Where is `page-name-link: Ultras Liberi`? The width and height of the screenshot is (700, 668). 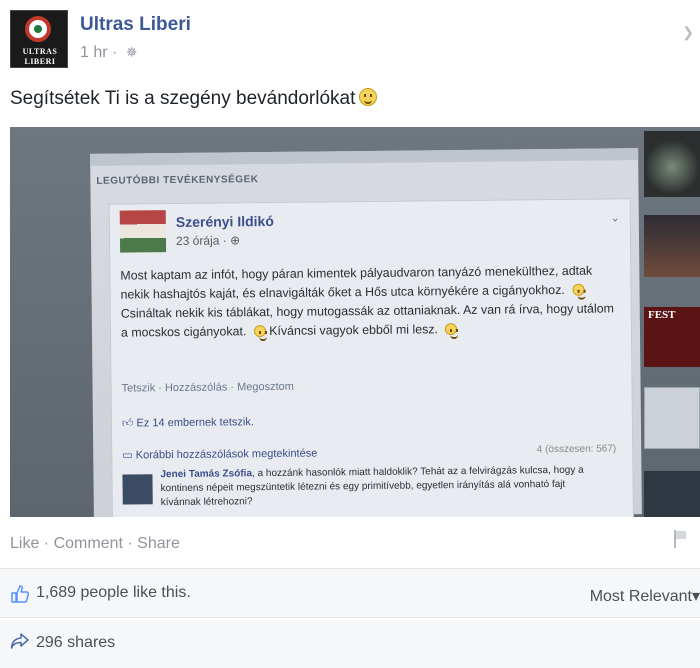 page-name-link: Ultras Liberi is located at coordinates (135, 25).